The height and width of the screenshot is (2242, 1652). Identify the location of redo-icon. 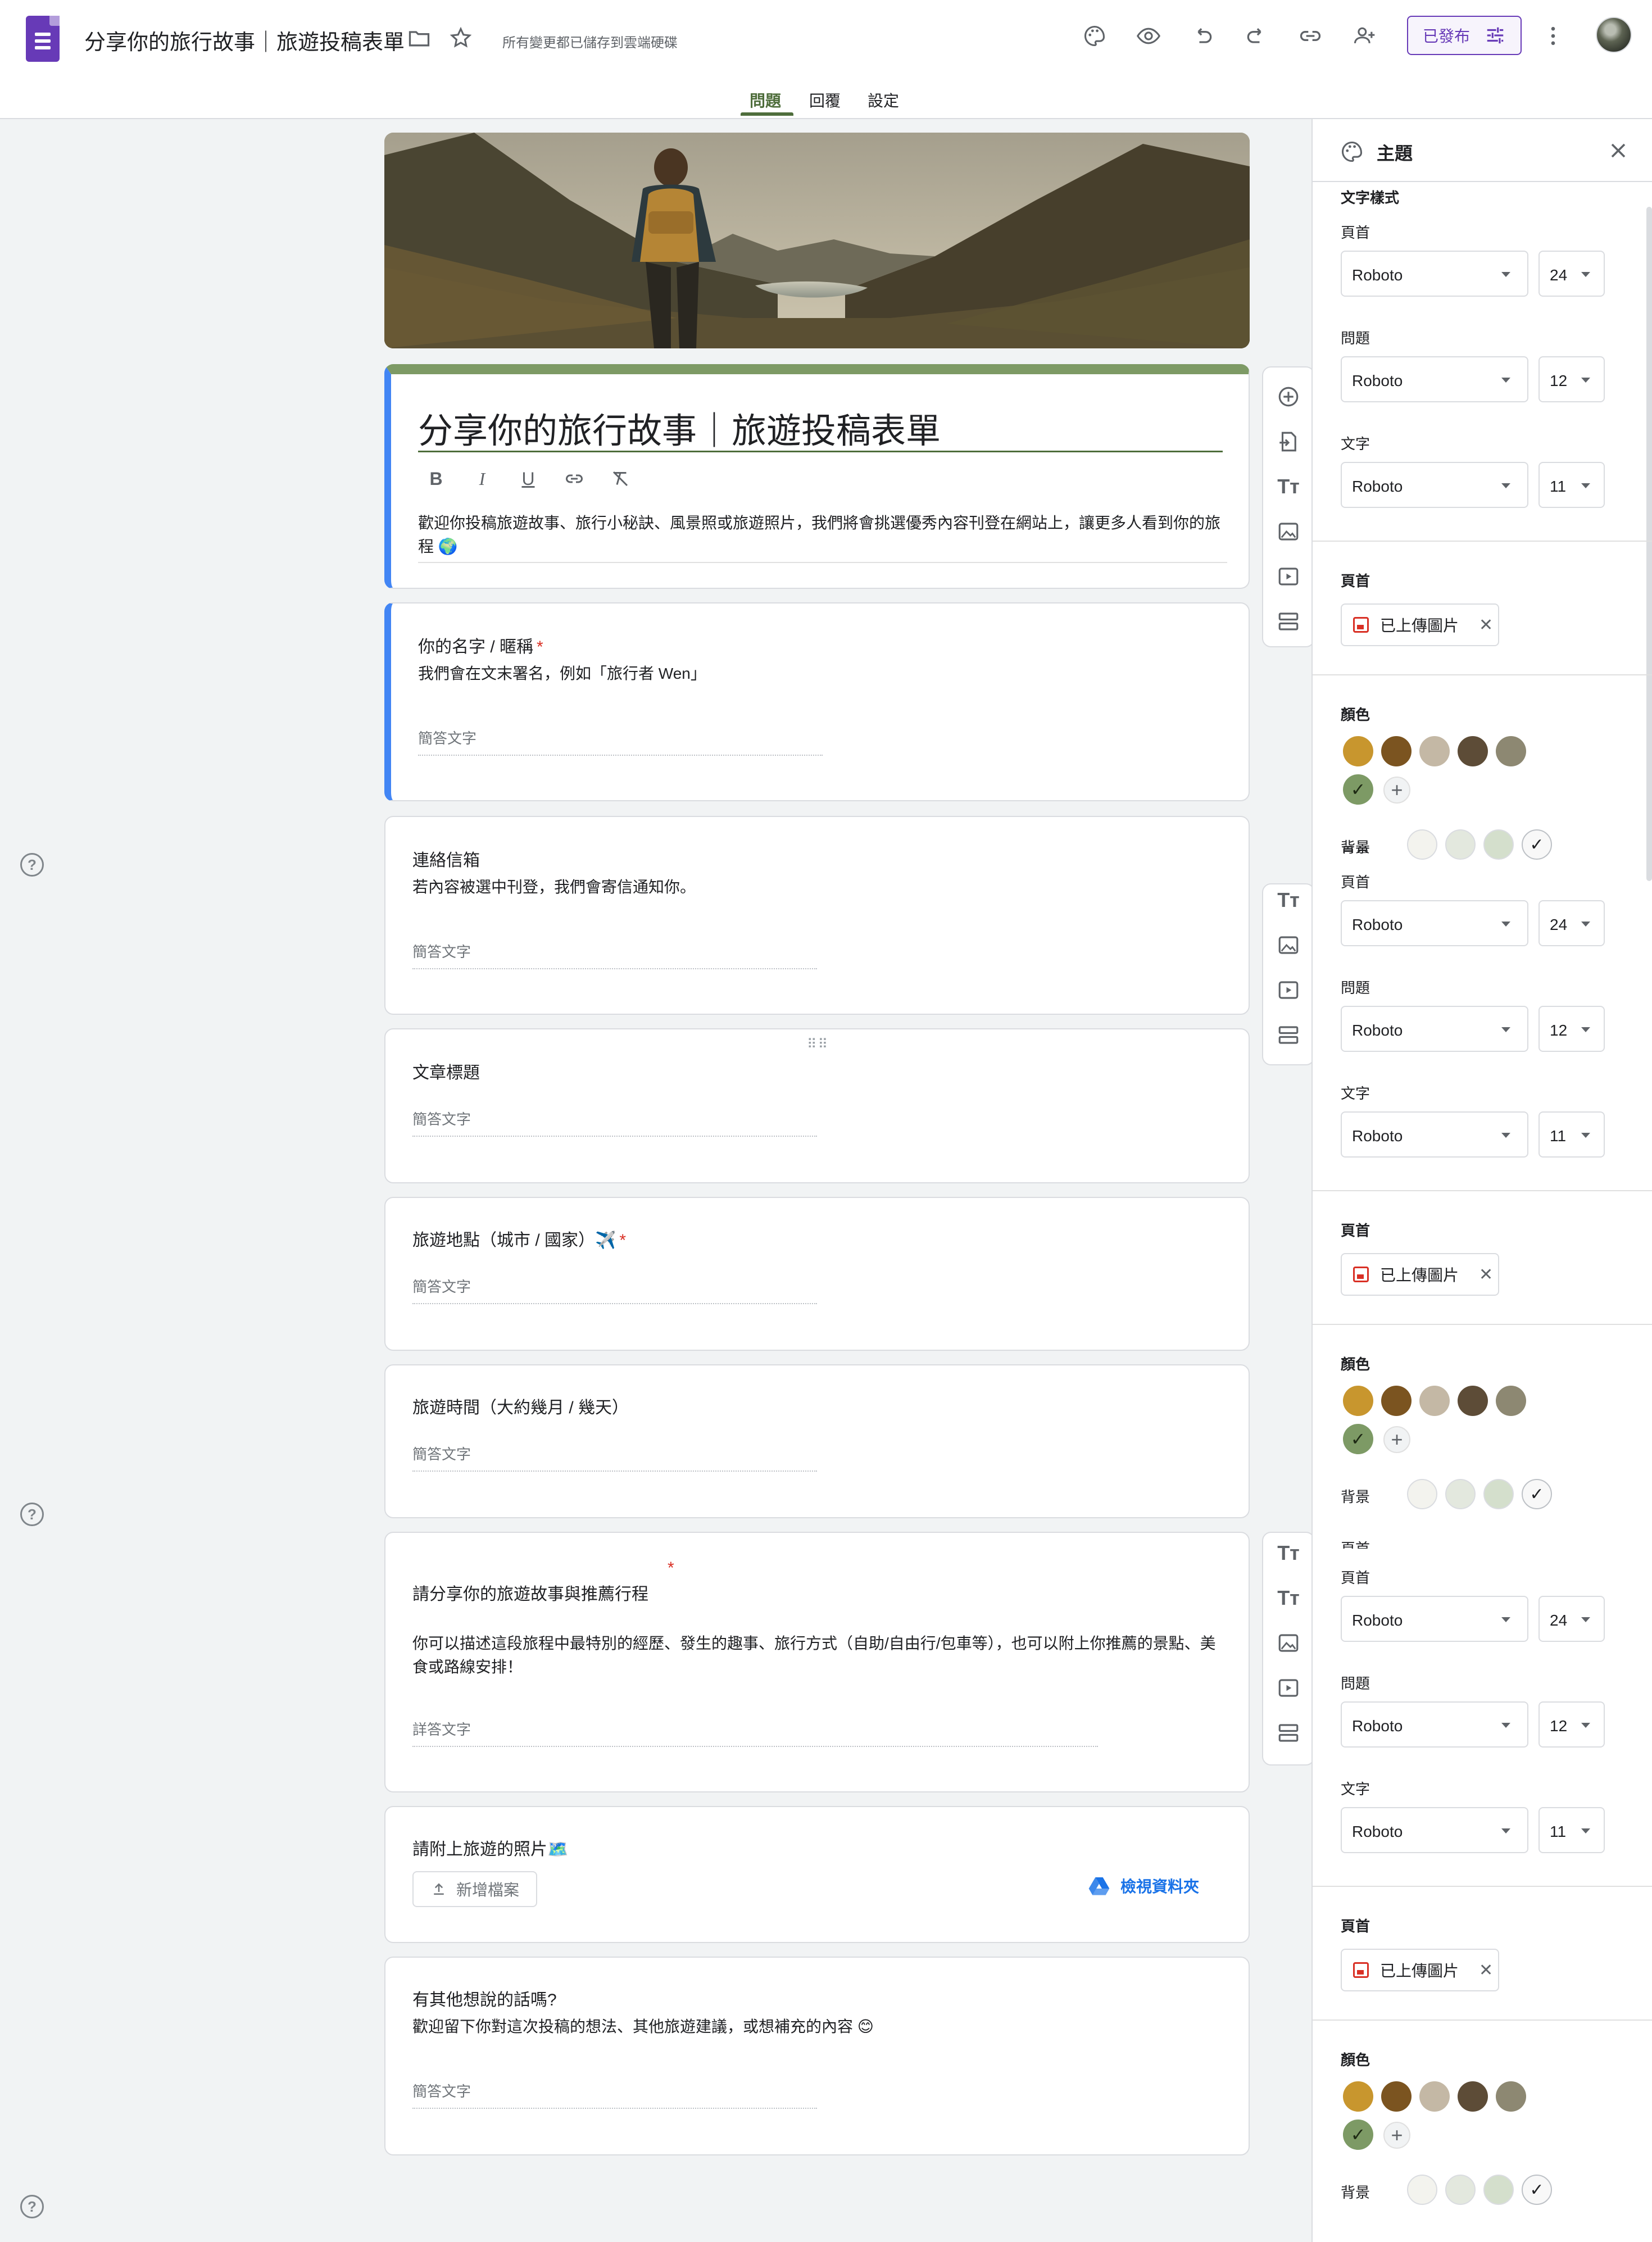
(1256, 36).